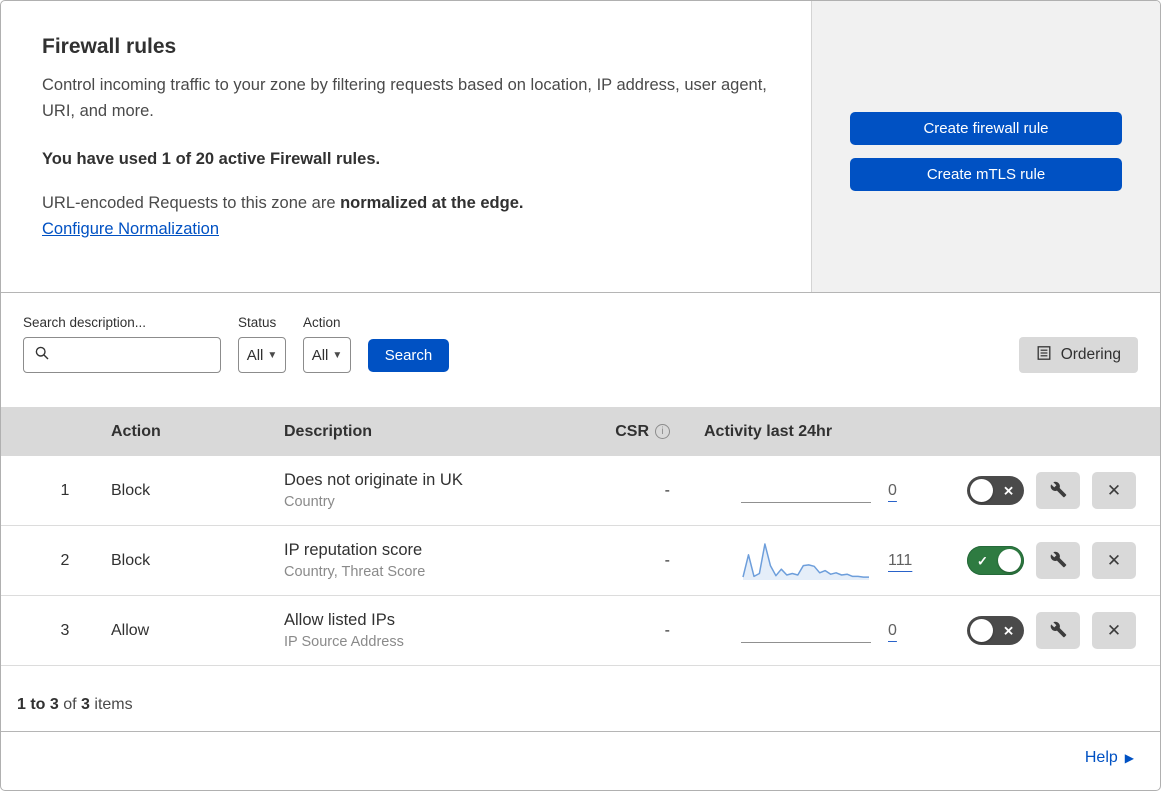  Describe the element at coordinates (257, 322) in the screenshot. I see `status-label: Status` at that location.